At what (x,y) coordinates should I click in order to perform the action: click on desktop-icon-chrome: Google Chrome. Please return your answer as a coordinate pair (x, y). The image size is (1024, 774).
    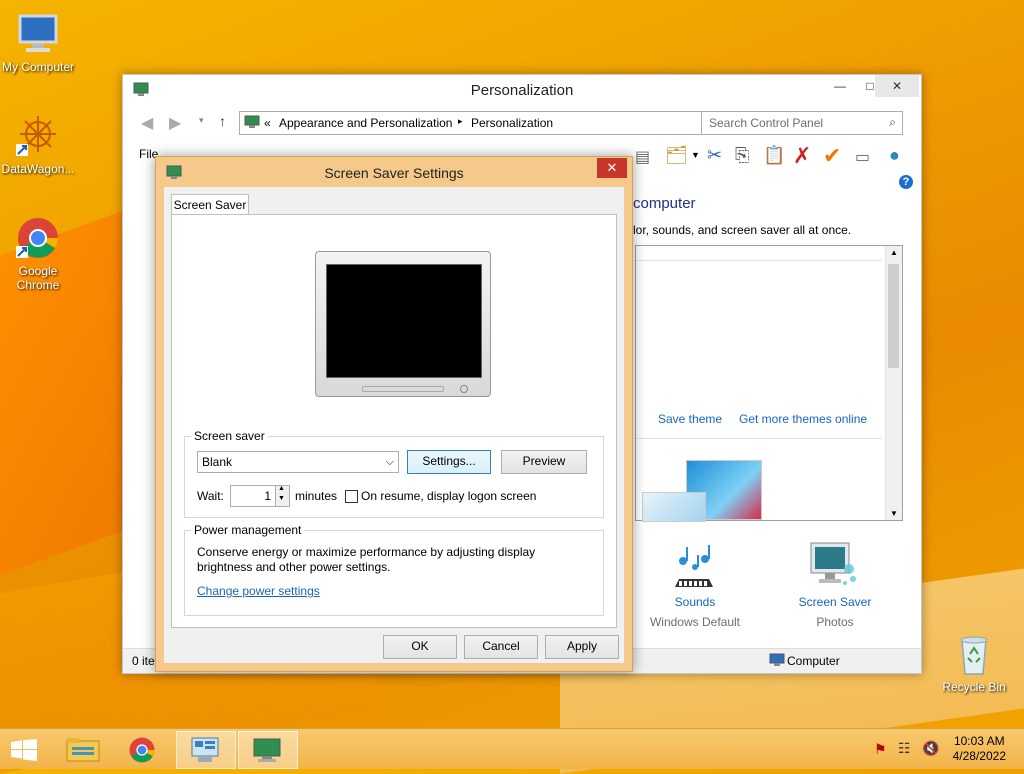
    Looking at the image, I should click on (38, 253).